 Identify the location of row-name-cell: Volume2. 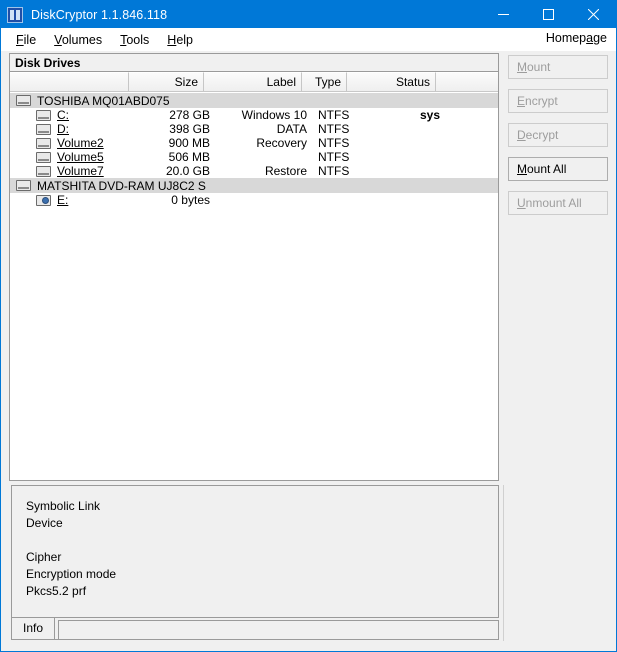
(73, 143).